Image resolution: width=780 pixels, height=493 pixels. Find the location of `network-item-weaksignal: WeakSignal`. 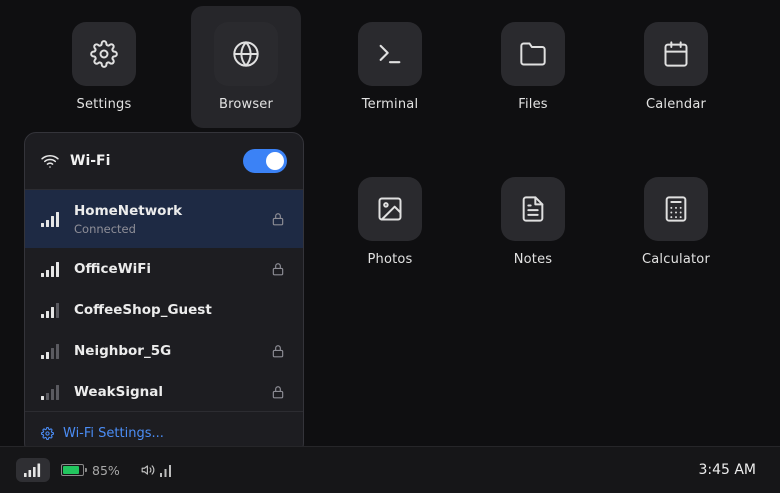

network-item-weaksignal: WeakSignal is located at coordinates (164, 391).